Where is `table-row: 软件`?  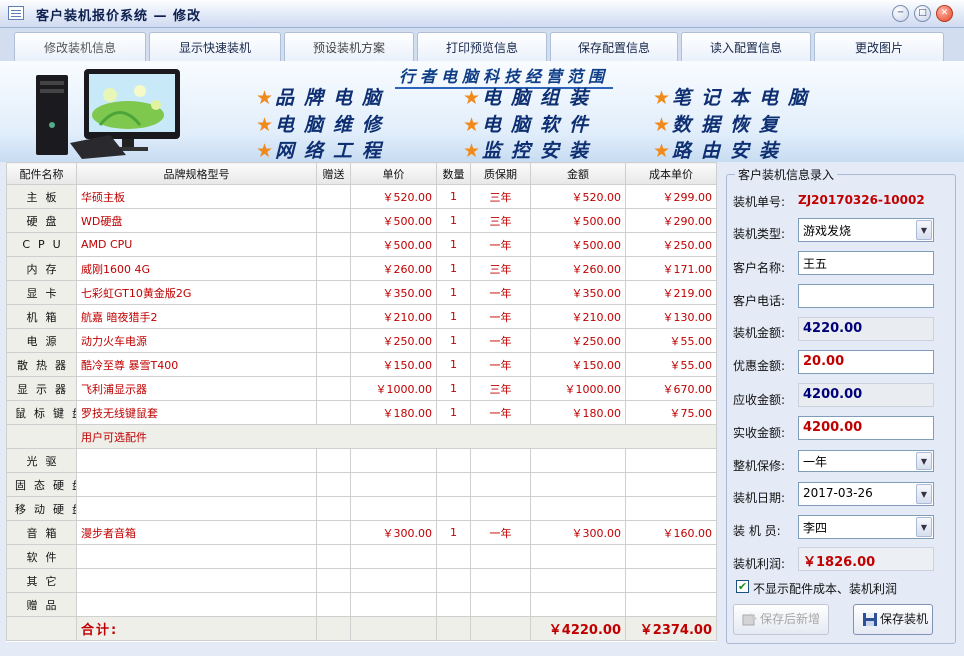
table-row: 软件 is located at coordinates (361, 556).